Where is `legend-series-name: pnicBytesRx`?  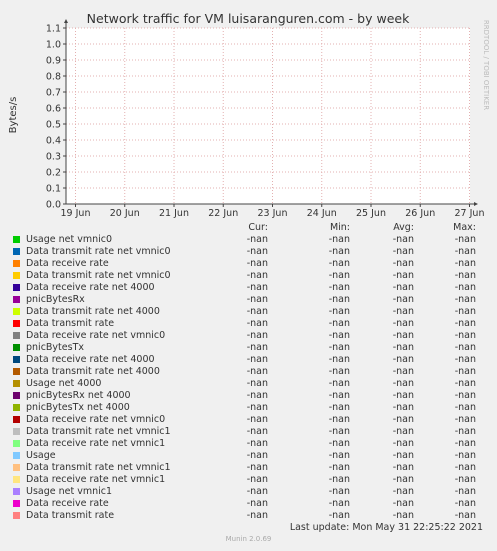
legend-series-name: pnicBytesRx is located at coordinates (55, 299).